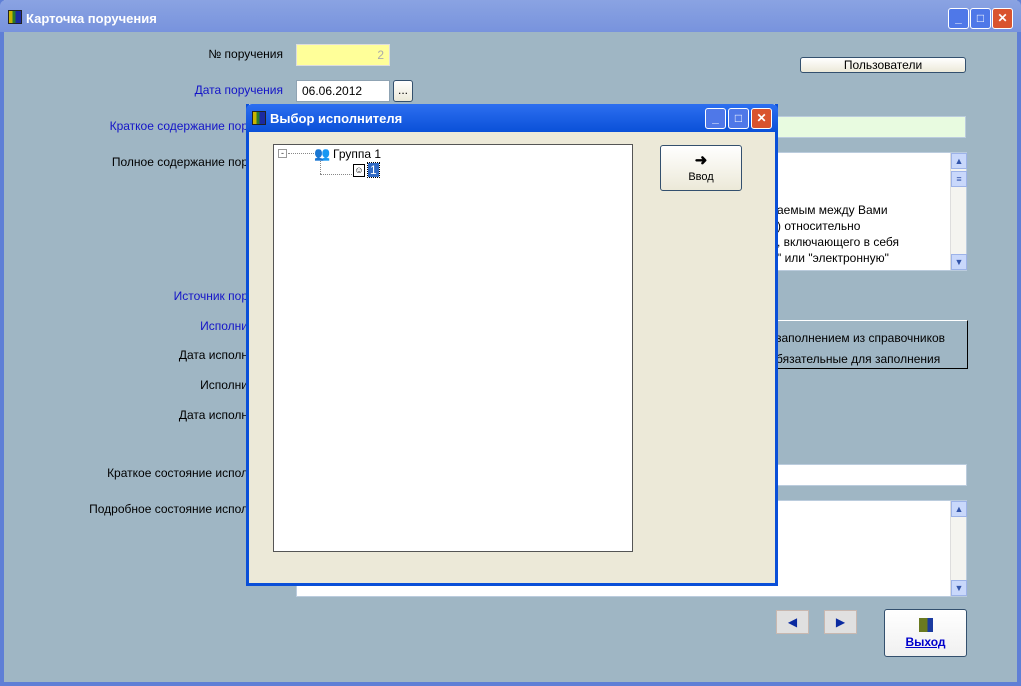 The width and height of the screenshot is (1021, 686). I want to click on next-button: ▶, so click(840, 622).